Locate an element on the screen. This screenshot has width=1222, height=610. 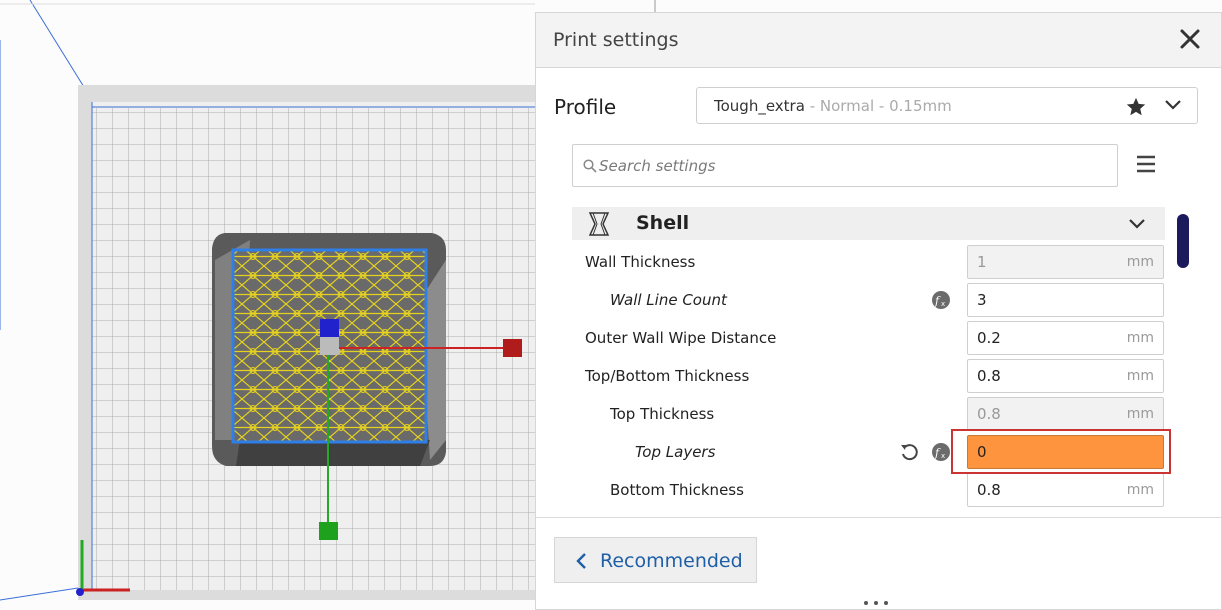
setting-row: Wall Thickness 1 mm is located at coordinates (872, 262).